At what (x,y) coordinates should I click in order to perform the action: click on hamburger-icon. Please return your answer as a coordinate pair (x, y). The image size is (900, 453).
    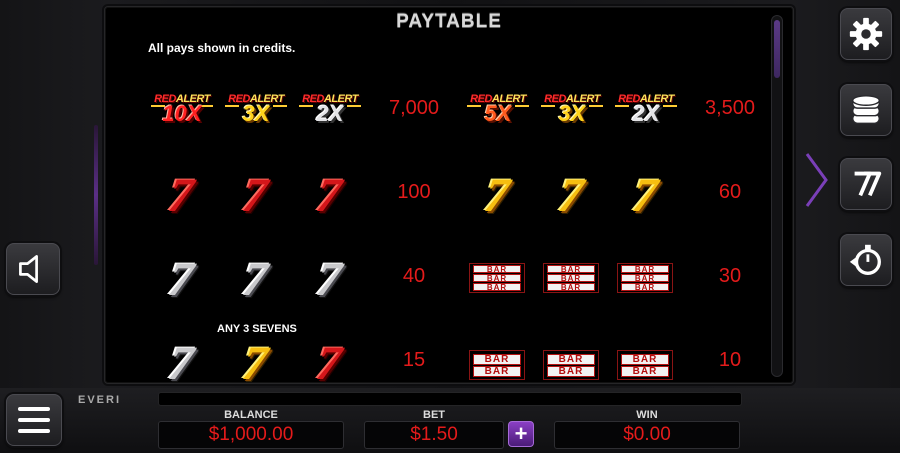
    Looking at the image, I should click on (34, 420).